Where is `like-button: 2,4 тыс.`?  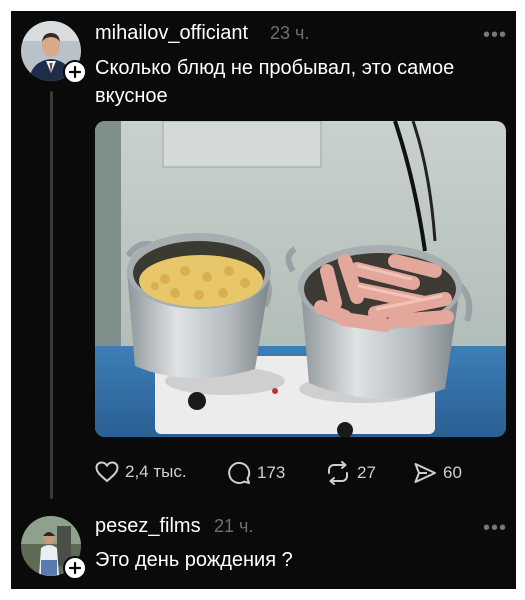
like-button: 2,4 тыс. is located at coordinates (141, 472).